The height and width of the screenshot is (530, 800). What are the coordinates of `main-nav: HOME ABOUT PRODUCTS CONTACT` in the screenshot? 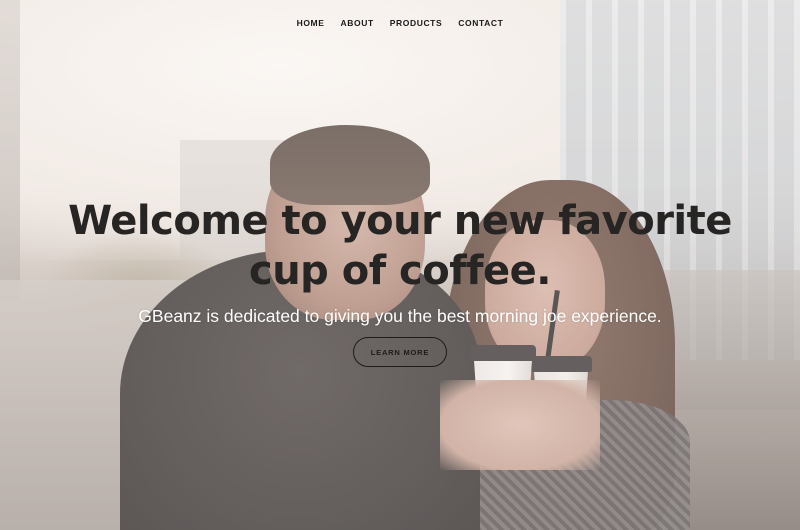 It's located at (400, 23).